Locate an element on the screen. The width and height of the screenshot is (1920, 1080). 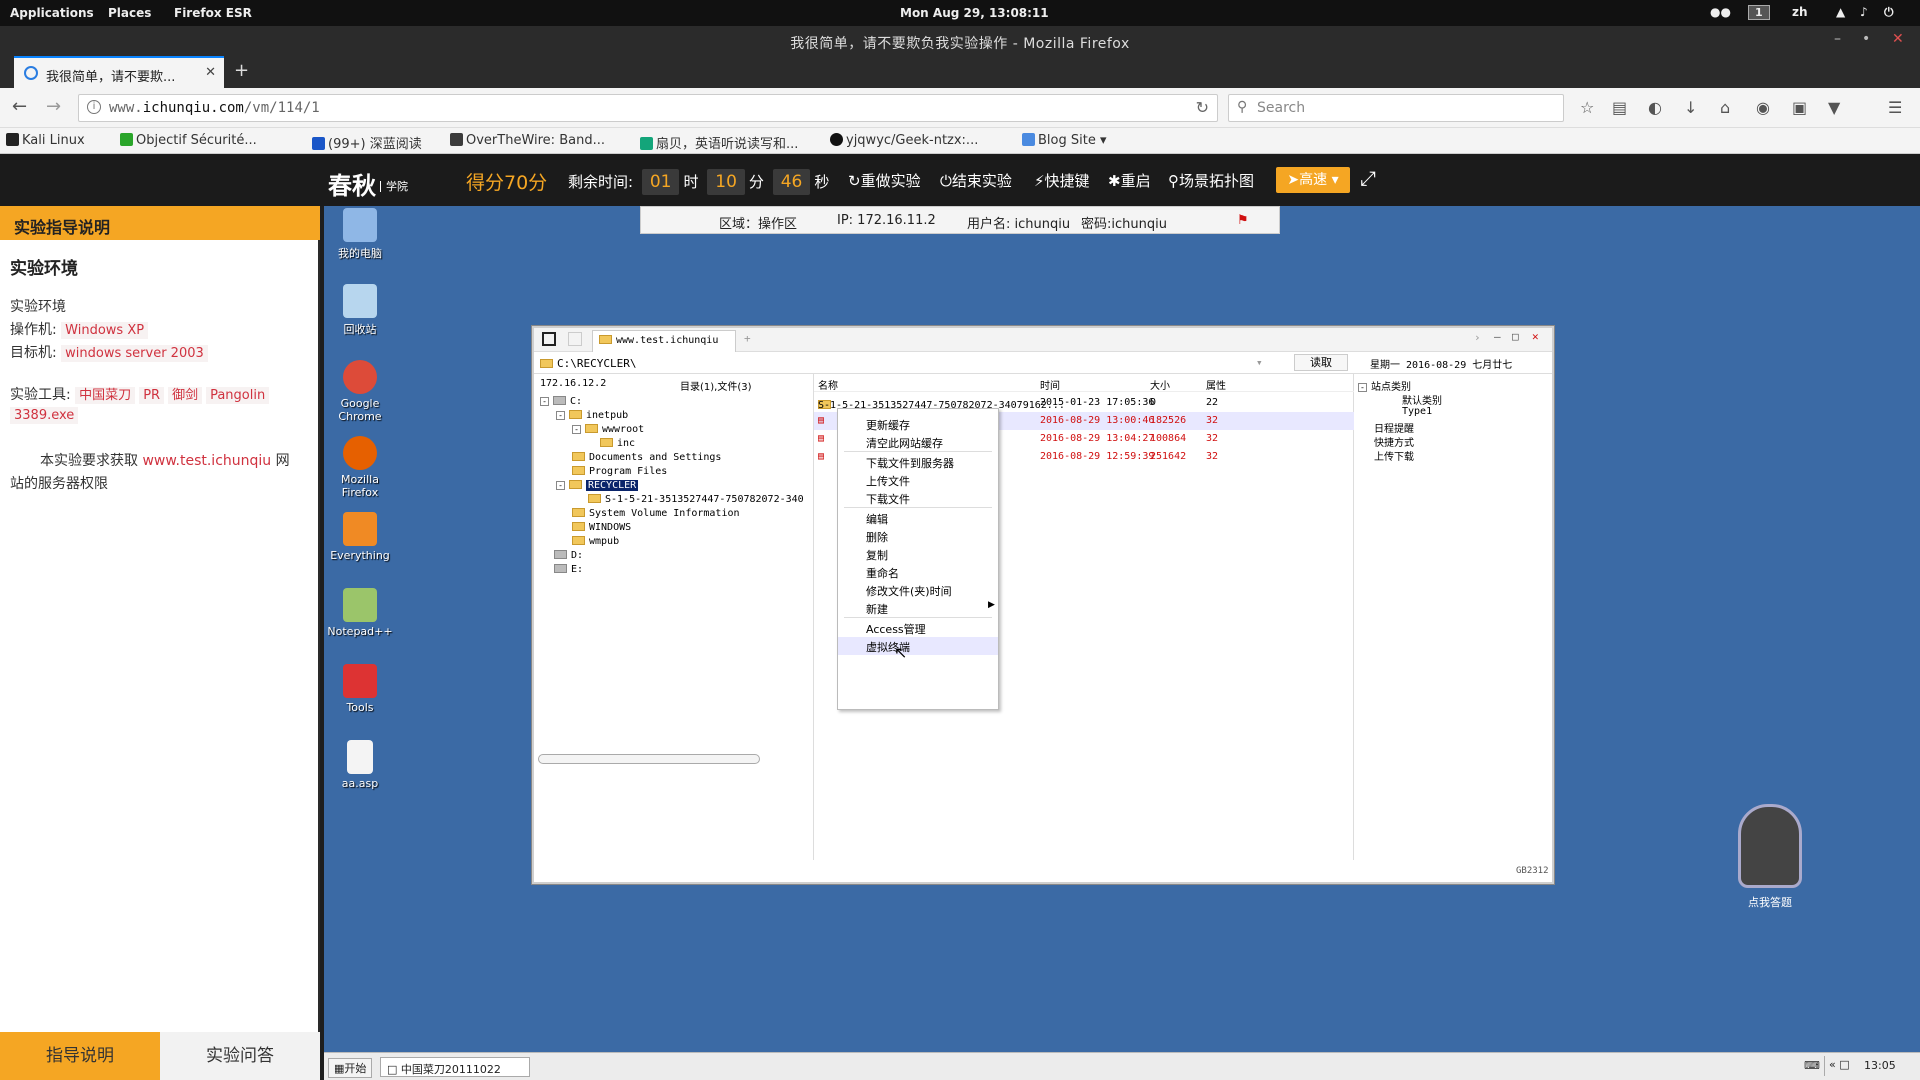
menu-item: 修改文件(夹)时间 is located at coordinates (909, 591).